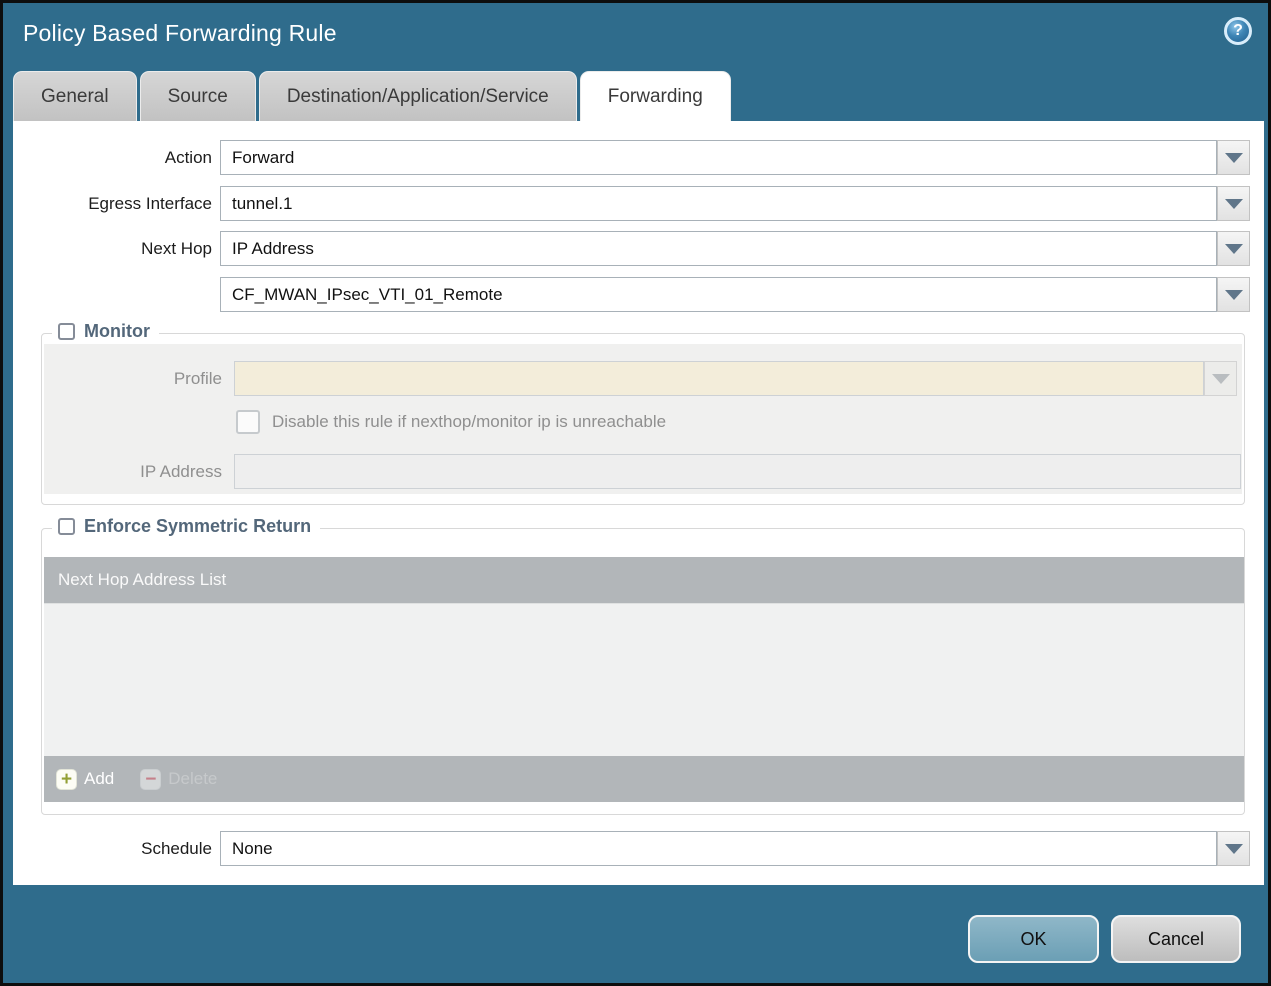 The height and width of the screenshot is (986, 1271). What do you see at coordinates (66, 779) in the screenshot?
I see `plus-icon: +` at bounding box center [66, 779].